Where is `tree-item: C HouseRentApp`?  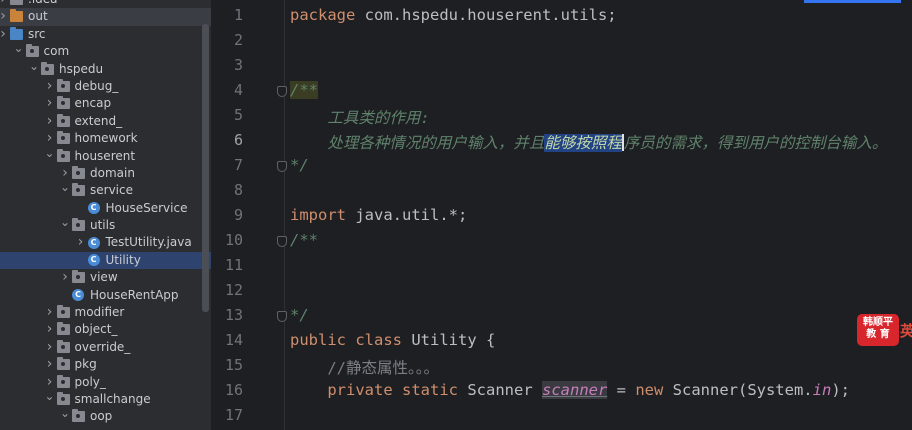 tree-item: C HouseRentApp is located at coordinates (105, 295).